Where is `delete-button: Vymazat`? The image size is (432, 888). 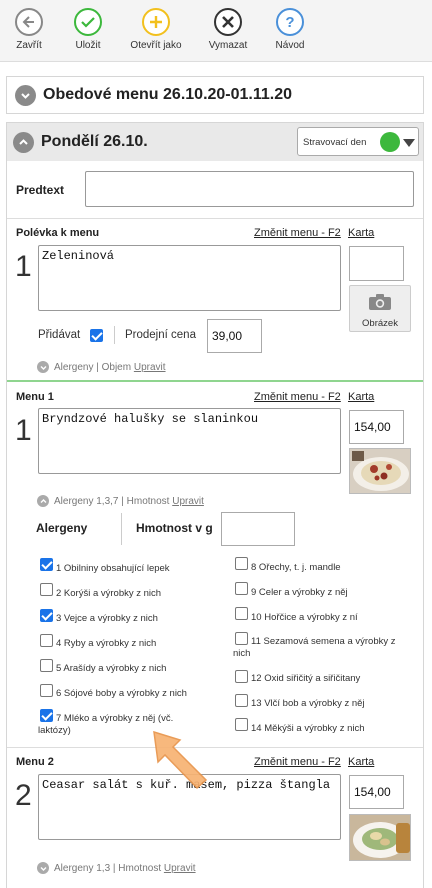 delete-button: Vymazat is located at coordinates (228, 29).